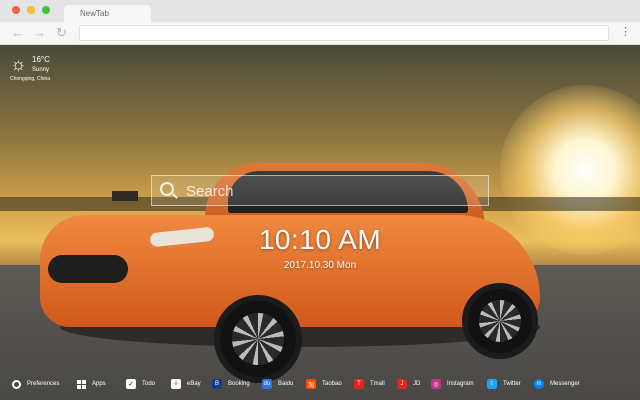  What do you see at coordinates (46, 10) in the screenshot?
I see `maximize-window-button` at bounding box center [46, 10].